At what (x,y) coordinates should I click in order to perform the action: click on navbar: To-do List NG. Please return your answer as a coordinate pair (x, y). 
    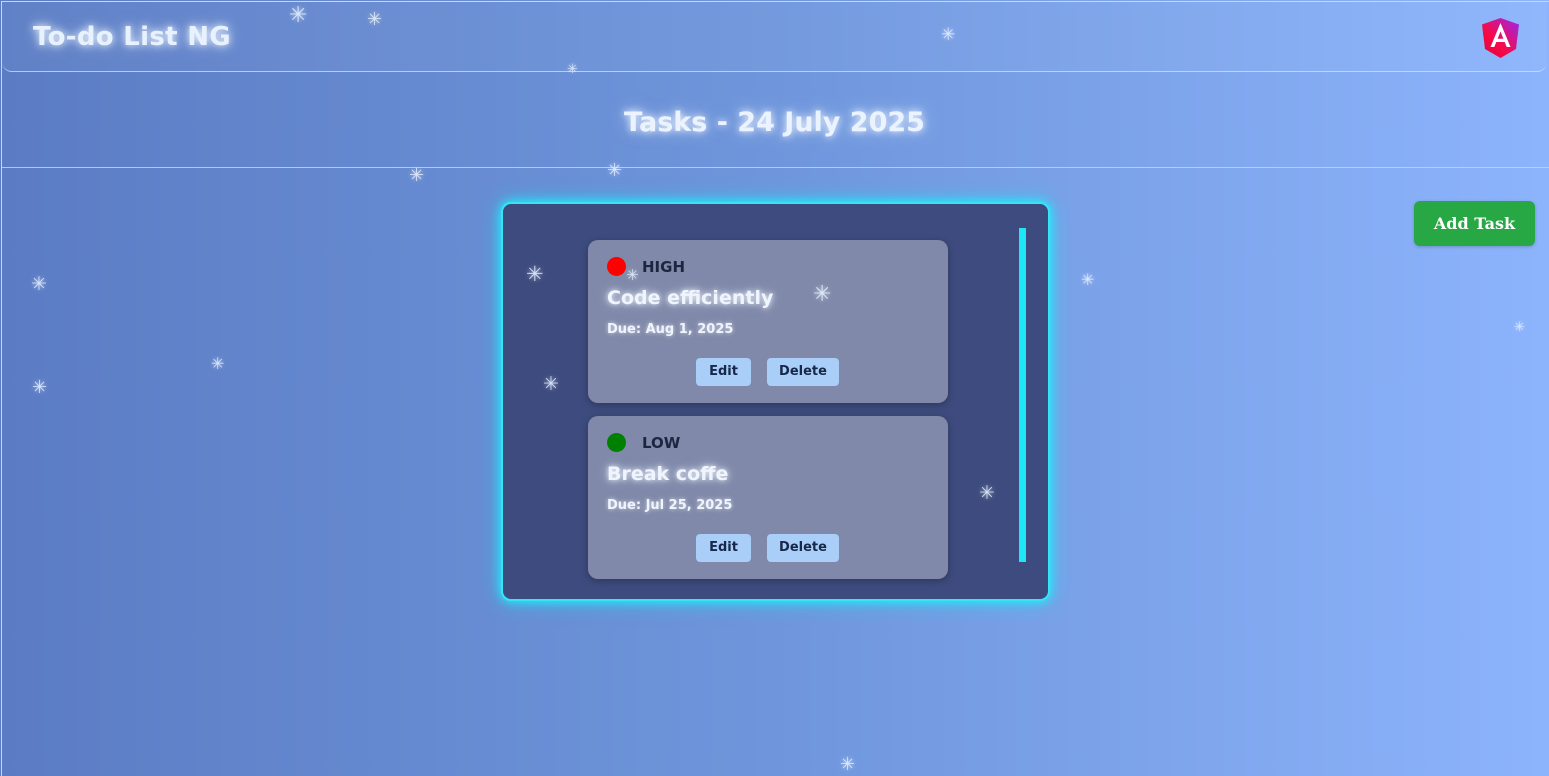
    Looking at the image, I should click on (774, 37).